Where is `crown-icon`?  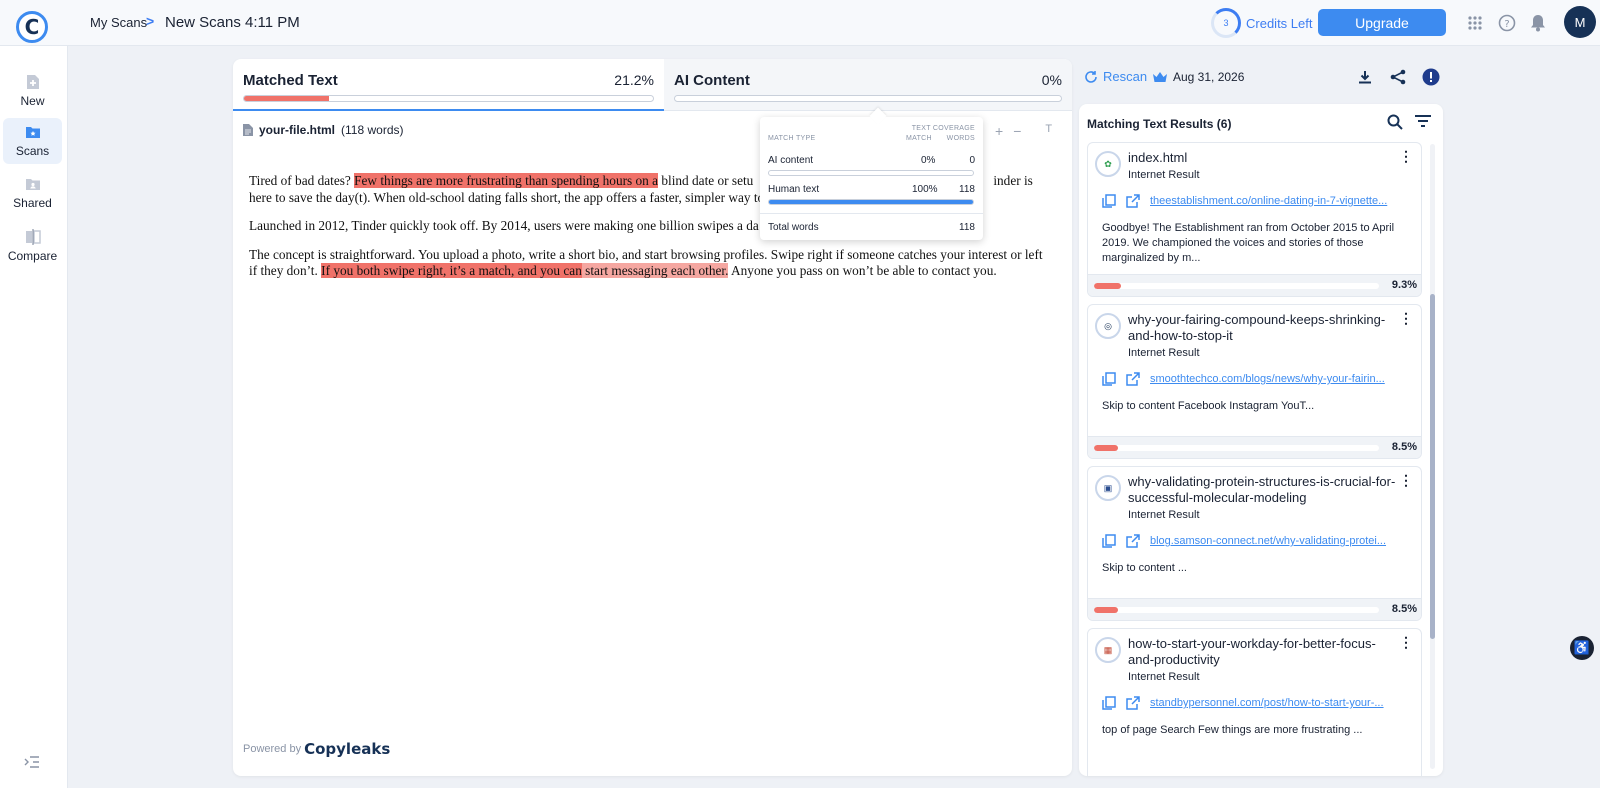
crown-icon is located at coordinates (1160, 76).